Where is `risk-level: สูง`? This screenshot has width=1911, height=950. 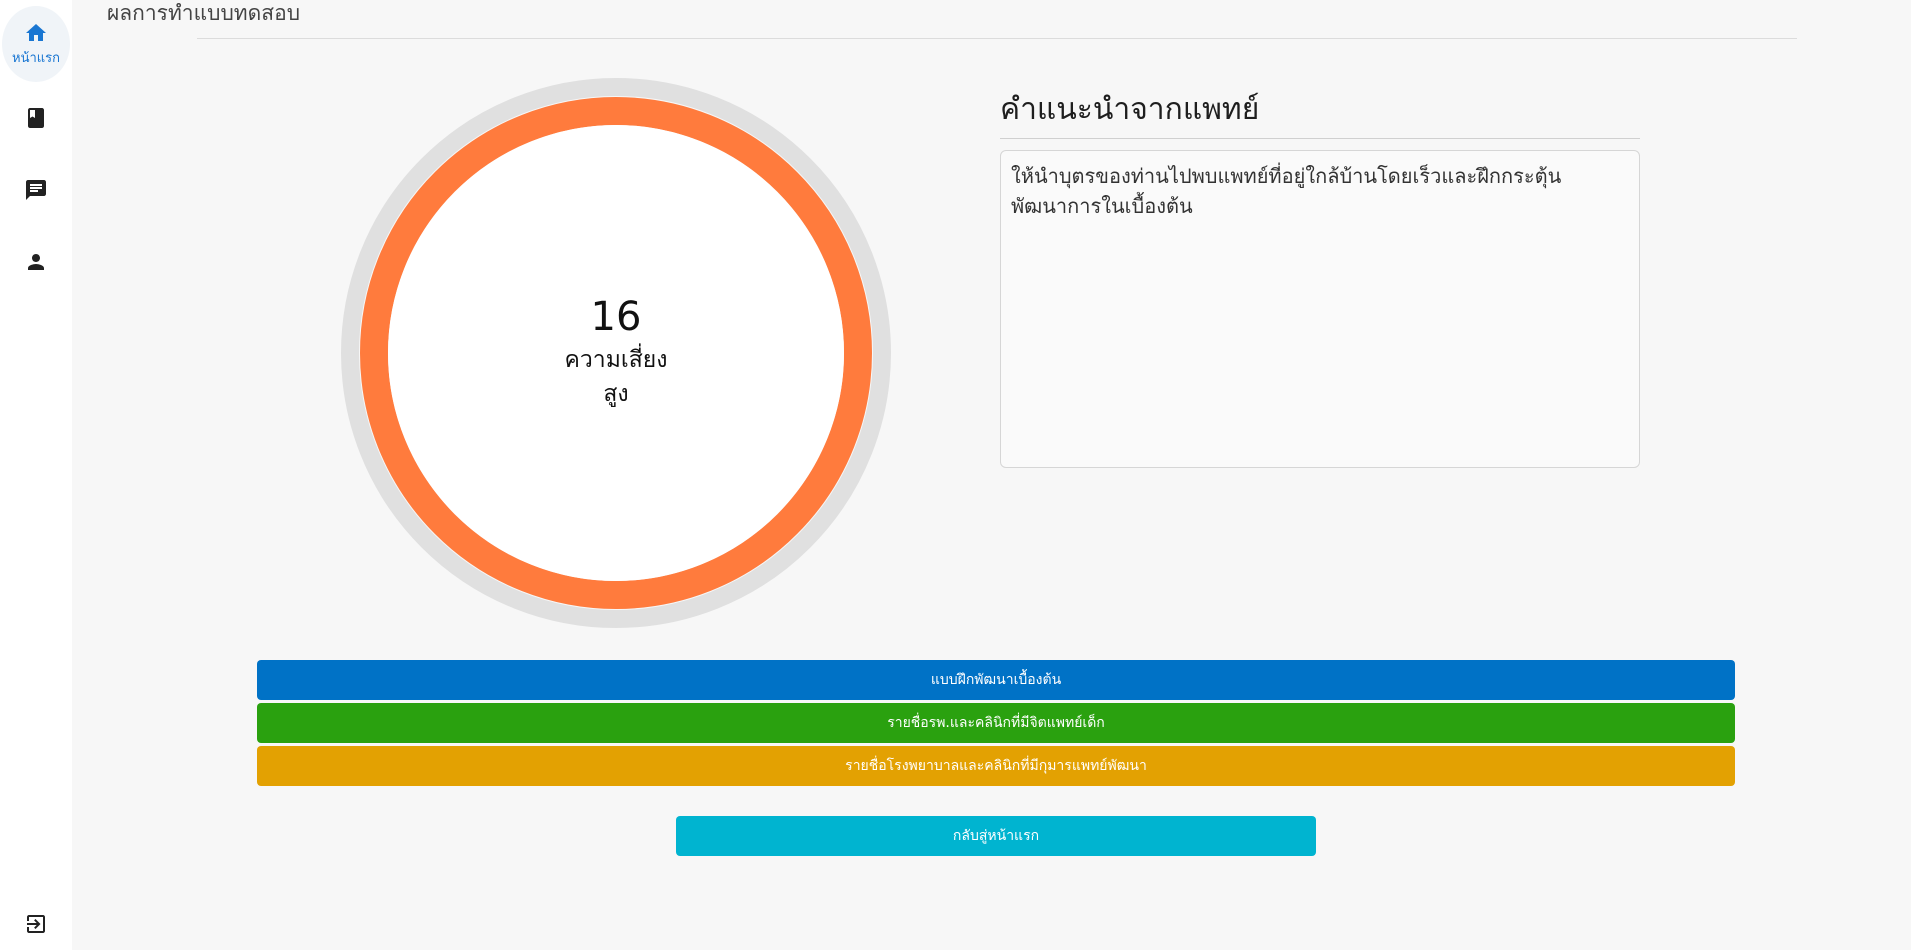 risk-level: สูง is located at coordinates (616, 394).